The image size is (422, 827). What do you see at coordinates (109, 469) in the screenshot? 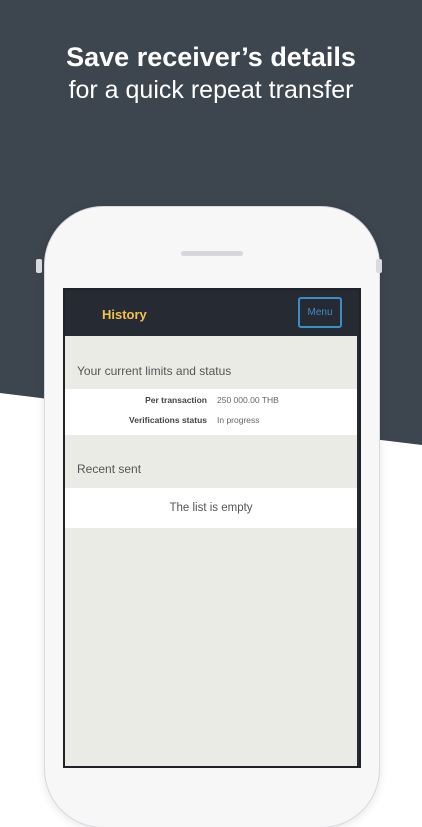
I see `recent-section-title: Recent sent` at bounding box center [109, 469].